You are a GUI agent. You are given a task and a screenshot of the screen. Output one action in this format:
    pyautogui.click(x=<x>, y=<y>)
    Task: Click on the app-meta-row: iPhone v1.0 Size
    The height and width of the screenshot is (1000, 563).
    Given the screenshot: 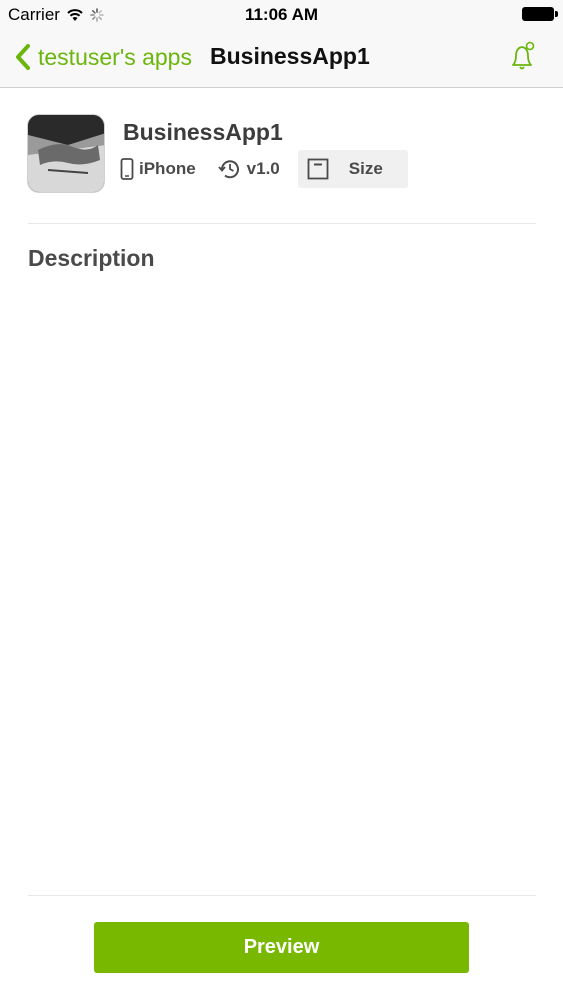 What is the action you would take?
    pyautogui.click(x=264, y=169)
    